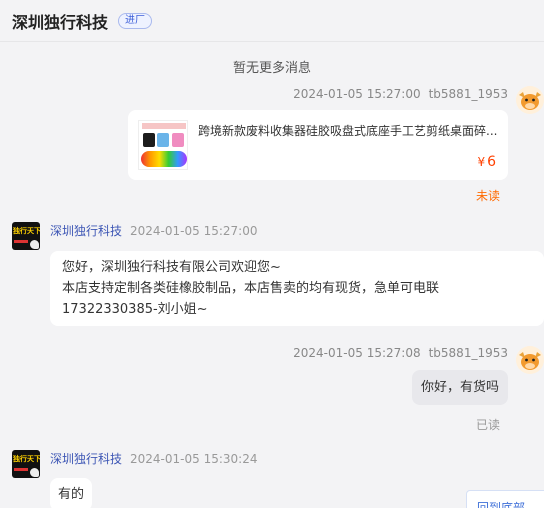 Image resolution: width=544 pixels, height=508 pixels. I want to click on message-line: 17322330385-刘小姐~, so click(135, 309).